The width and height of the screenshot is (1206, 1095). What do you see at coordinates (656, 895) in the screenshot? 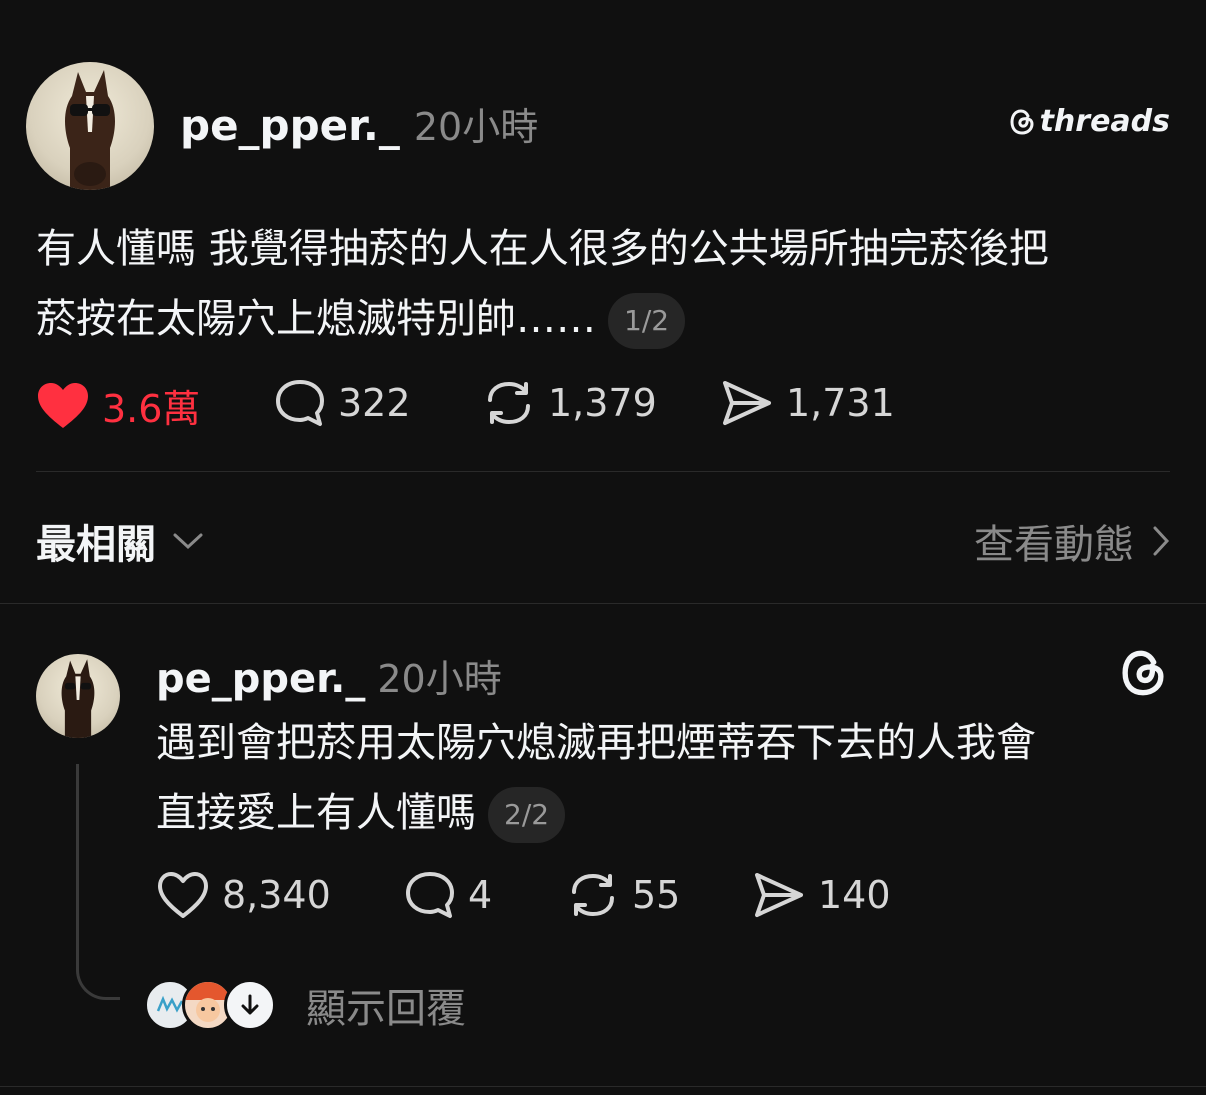
I see `reply-repost-count: 55` at bounding box center [656, 895].